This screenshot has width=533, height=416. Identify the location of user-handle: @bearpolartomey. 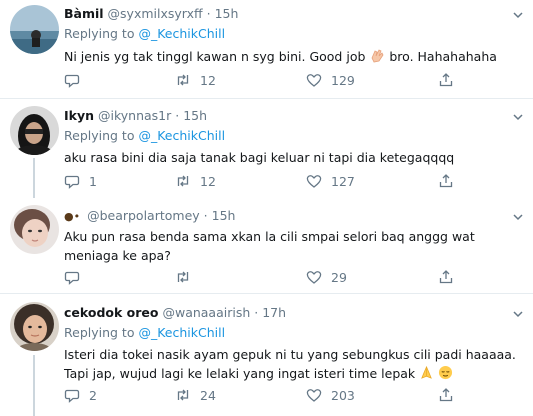
(143, 215).